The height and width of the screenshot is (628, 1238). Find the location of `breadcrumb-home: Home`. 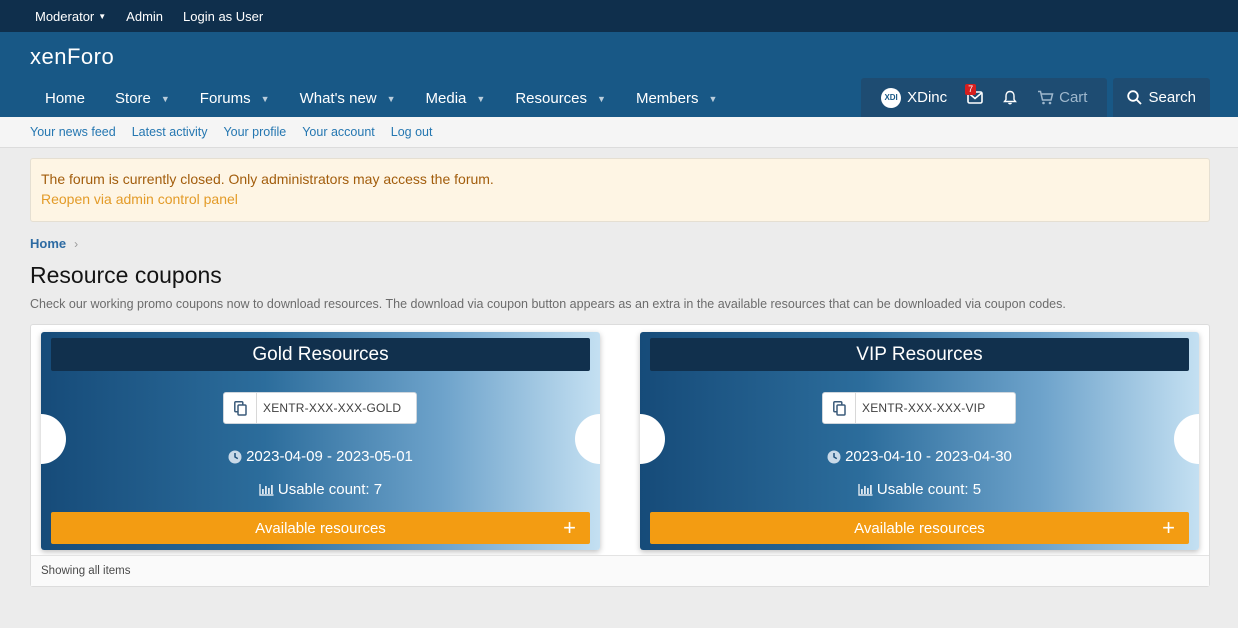

breadcrumb-home: Home is located at coordinates (48, 243).